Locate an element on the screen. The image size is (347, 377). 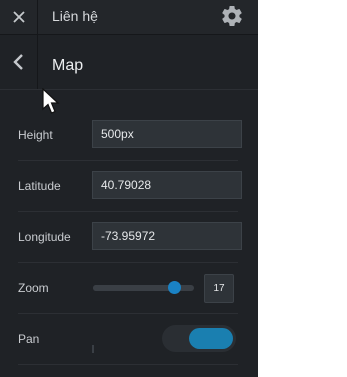
zoom-slider is located at coordinates (143, 287).